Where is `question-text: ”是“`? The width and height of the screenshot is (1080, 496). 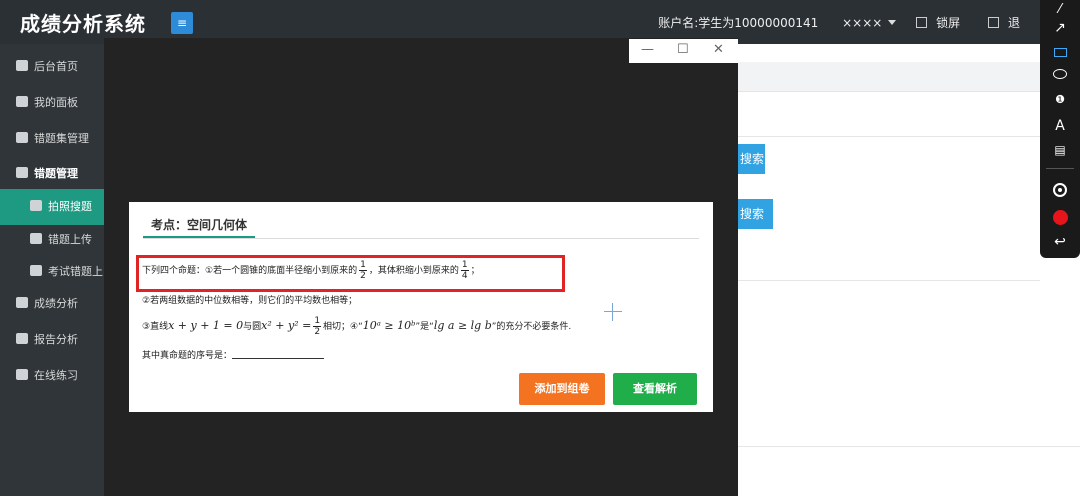
question-text: ”是“ is located at coordinates (424, 327).